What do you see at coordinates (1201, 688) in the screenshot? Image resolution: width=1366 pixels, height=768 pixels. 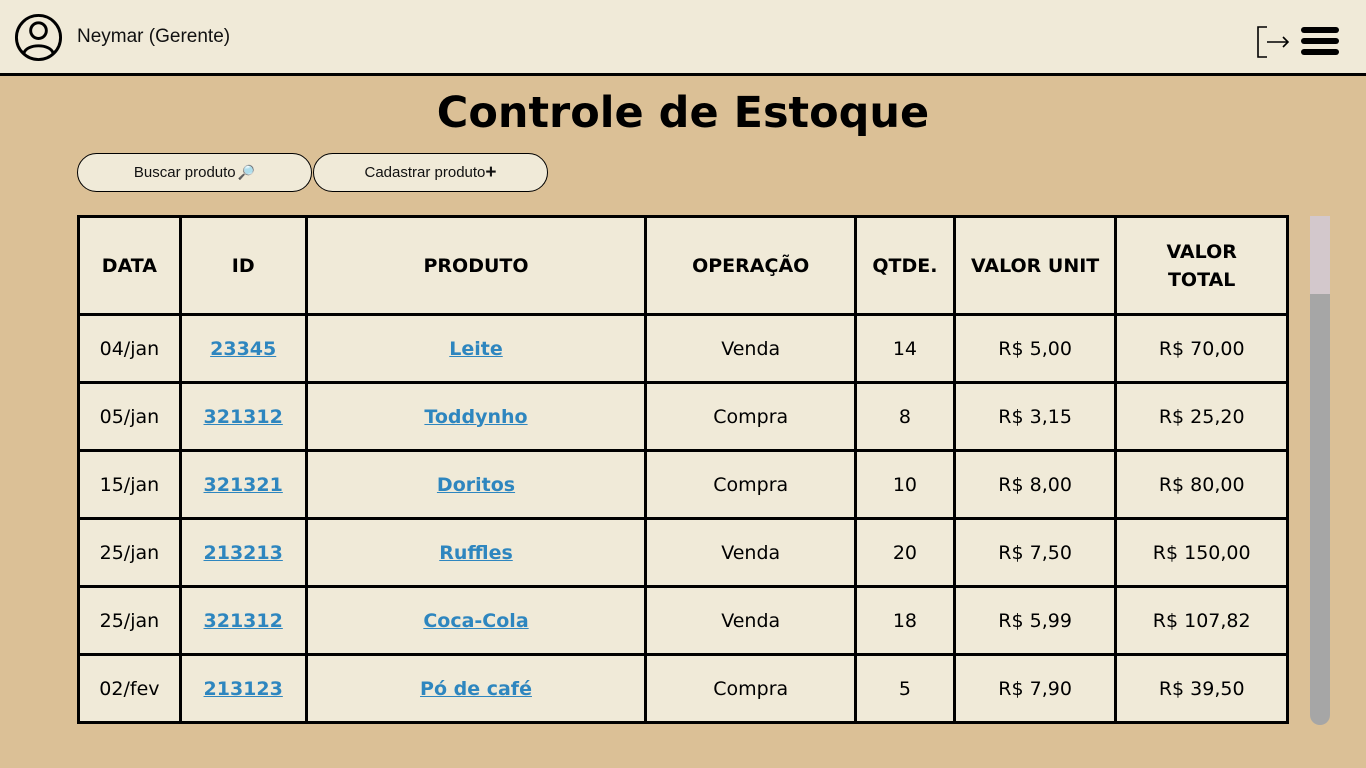 I see `cell-valor-total: R$ 39,50` at bounding box center [1201, 688].